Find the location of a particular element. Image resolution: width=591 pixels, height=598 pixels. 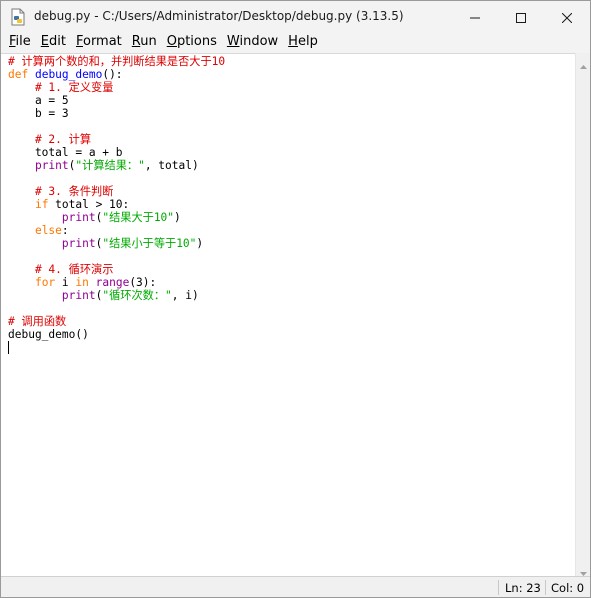

python-file-icon is located at coordinates (18, 17).